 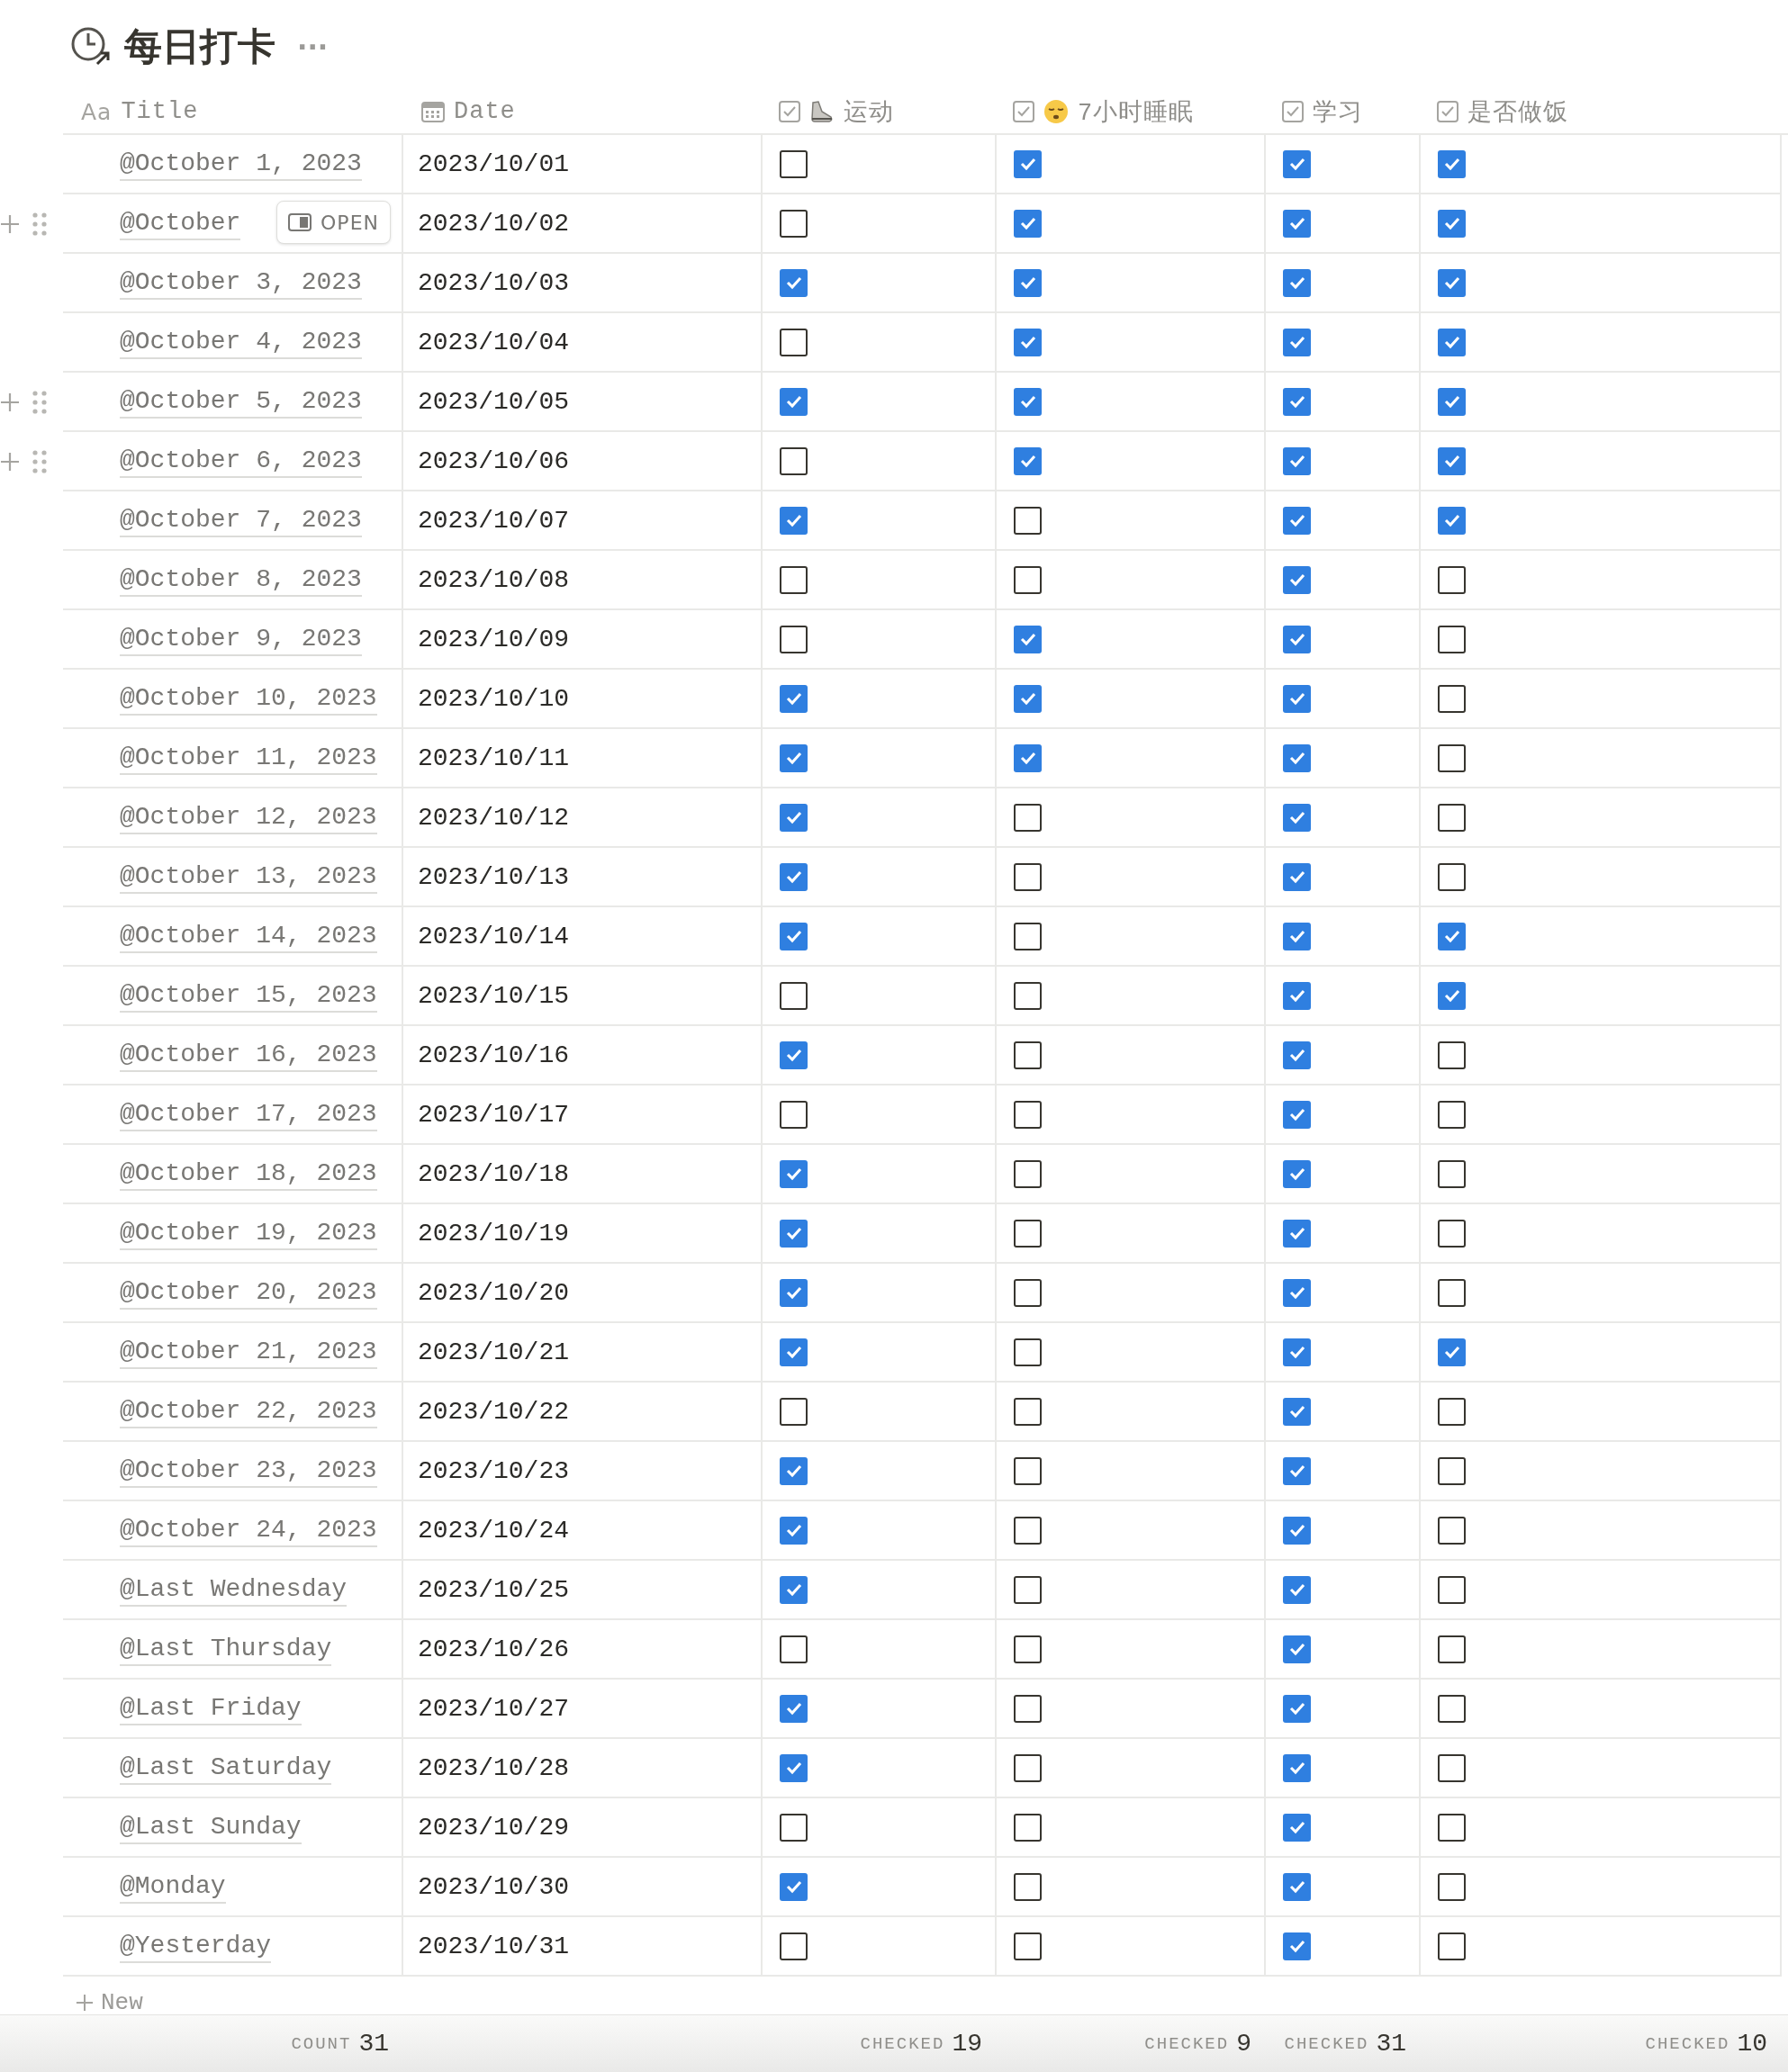 What do you see at coordinates (248, 1293) in the screenshot?
I see `date-mention-title: @October 20, 2023` at bounding box center [248, 1293].